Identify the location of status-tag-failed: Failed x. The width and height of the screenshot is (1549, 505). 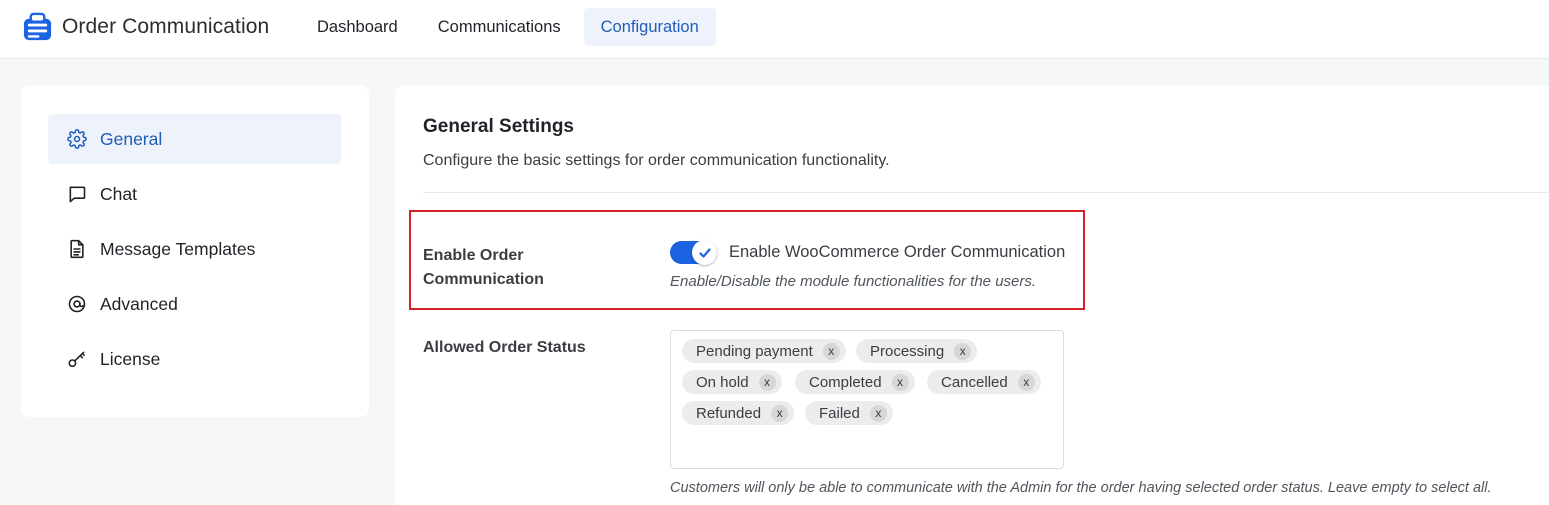
(849, 413).